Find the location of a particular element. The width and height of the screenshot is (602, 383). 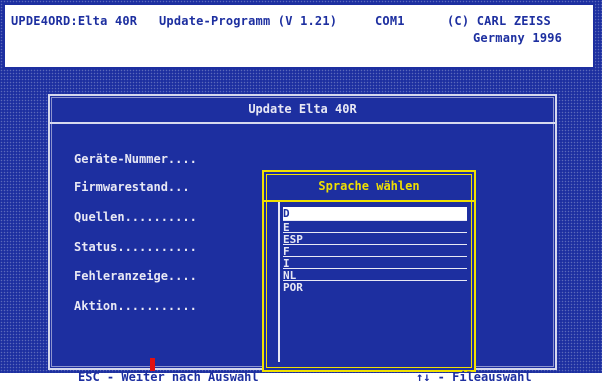

copyright-country: Germany 1996 is located at coordinates (518, 38).